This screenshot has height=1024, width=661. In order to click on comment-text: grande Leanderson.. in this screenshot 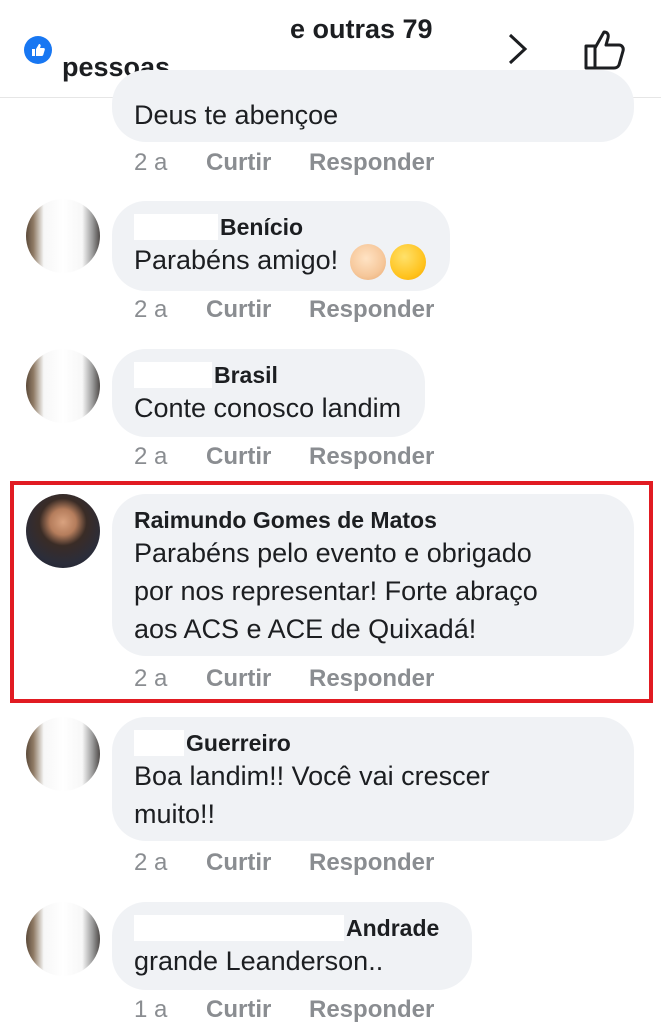, I will do `click(259, 961)`.